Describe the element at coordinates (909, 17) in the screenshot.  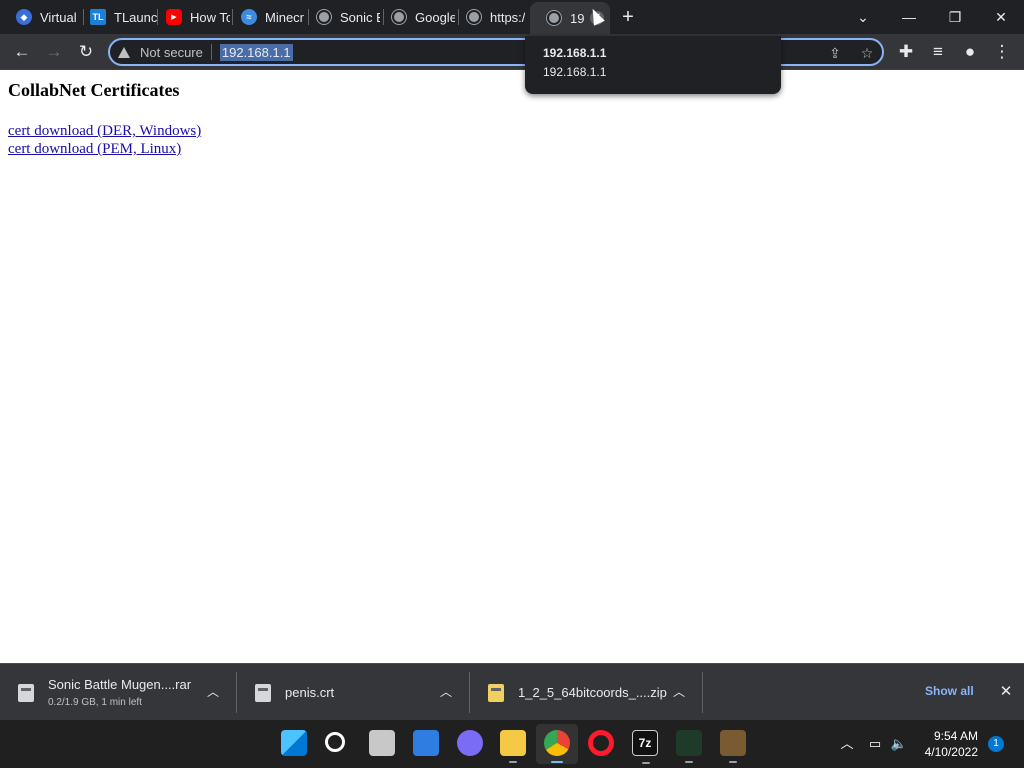
I see `minimize-button: —` at that location.